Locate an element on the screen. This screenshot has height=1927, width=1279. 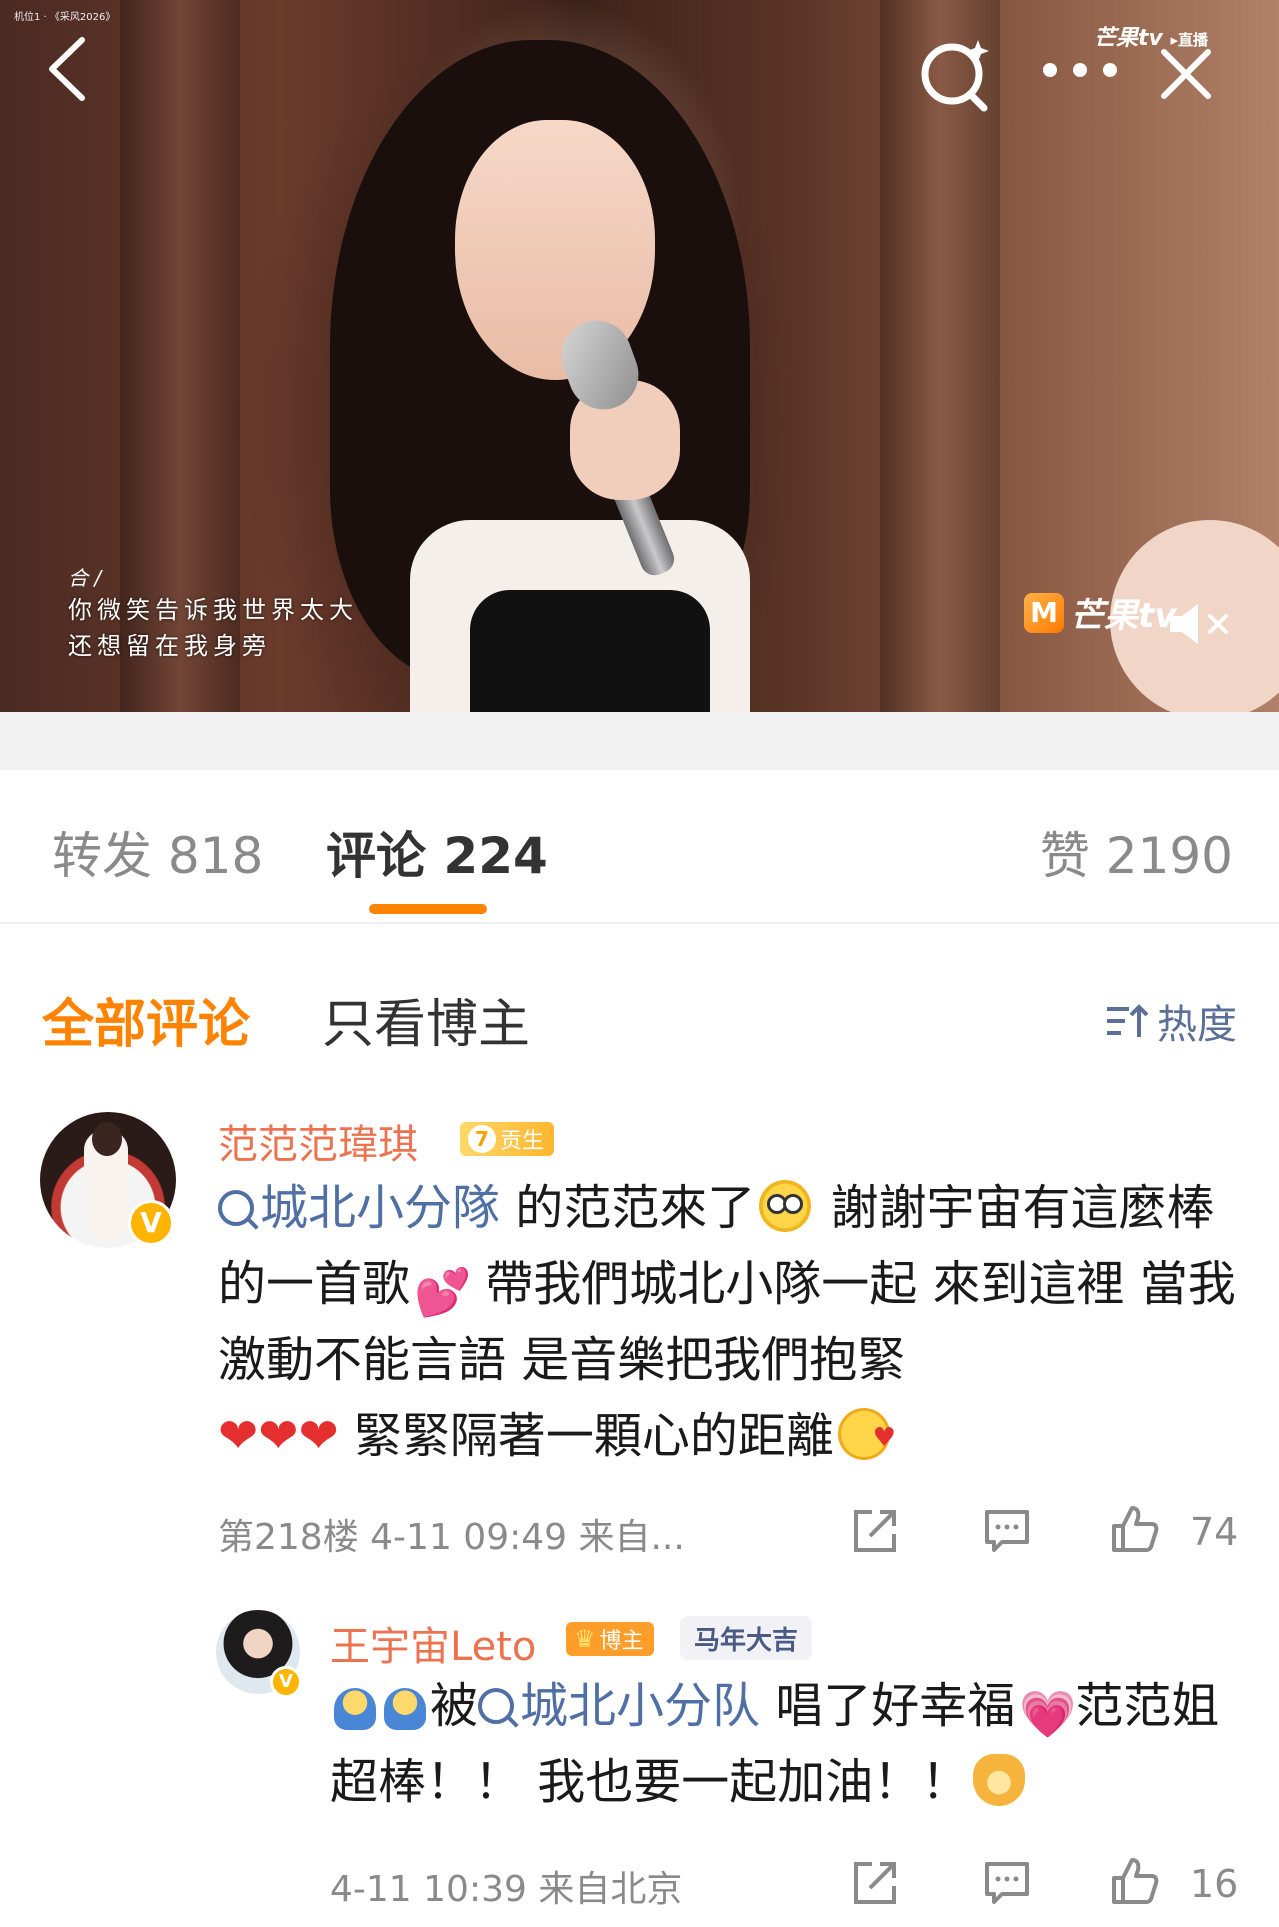
comment-text-part: 緊緊隔著一顆心的距離 is located at coordinates (586, 1436).